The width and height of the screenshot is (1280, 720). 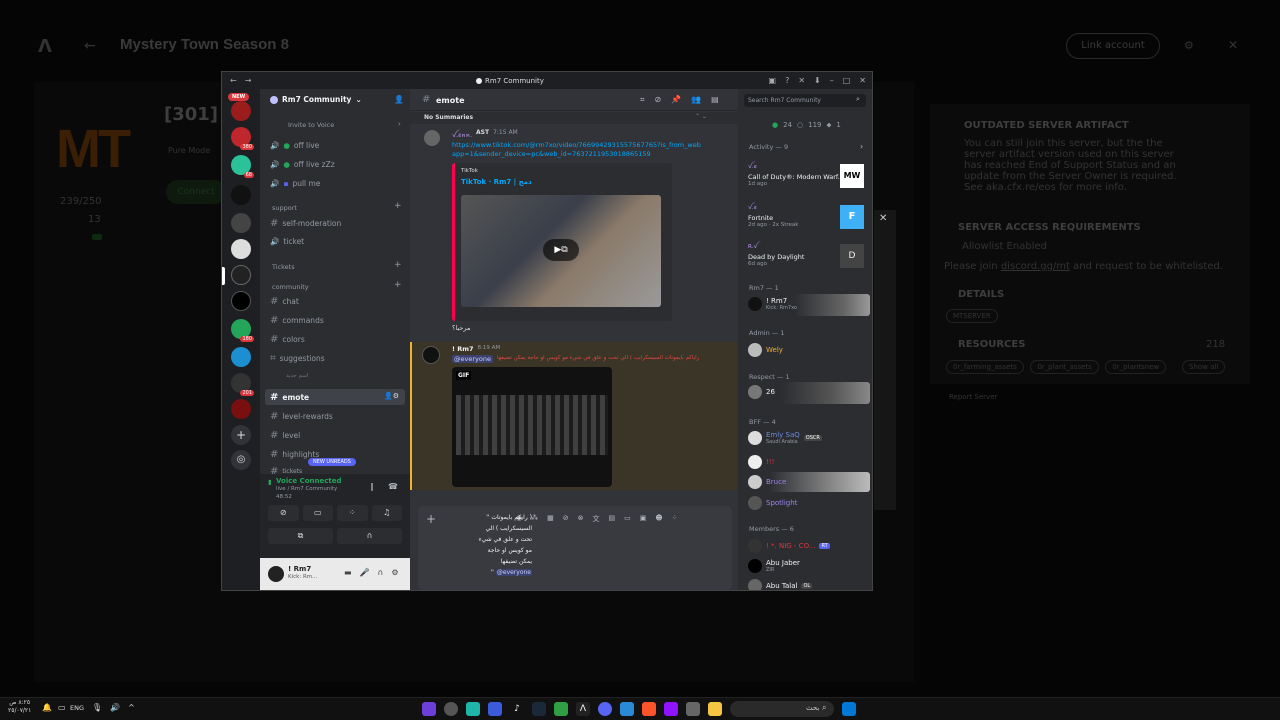 I want to click on author-name: ! Rm7, so click(x=463, y=349).